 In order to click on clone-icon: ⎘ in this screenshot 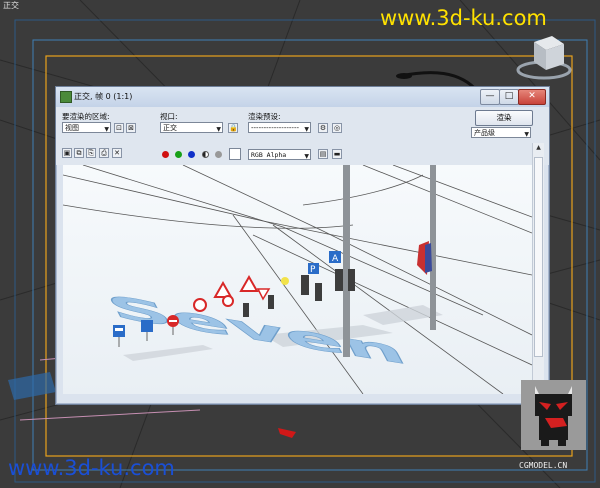, I will do `click(91, 153)`.